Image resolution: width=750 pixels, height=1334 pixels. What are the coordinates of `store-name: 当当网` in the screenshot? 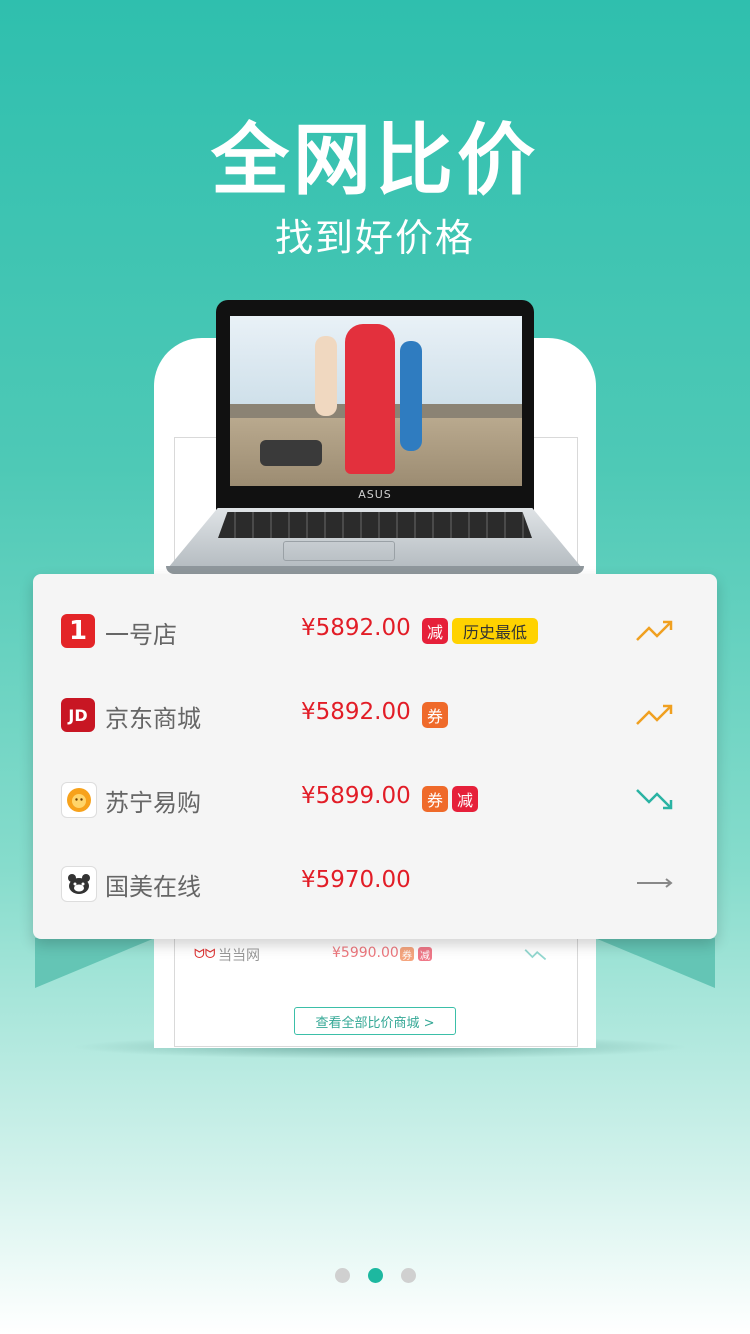 It's located at (239, 956).